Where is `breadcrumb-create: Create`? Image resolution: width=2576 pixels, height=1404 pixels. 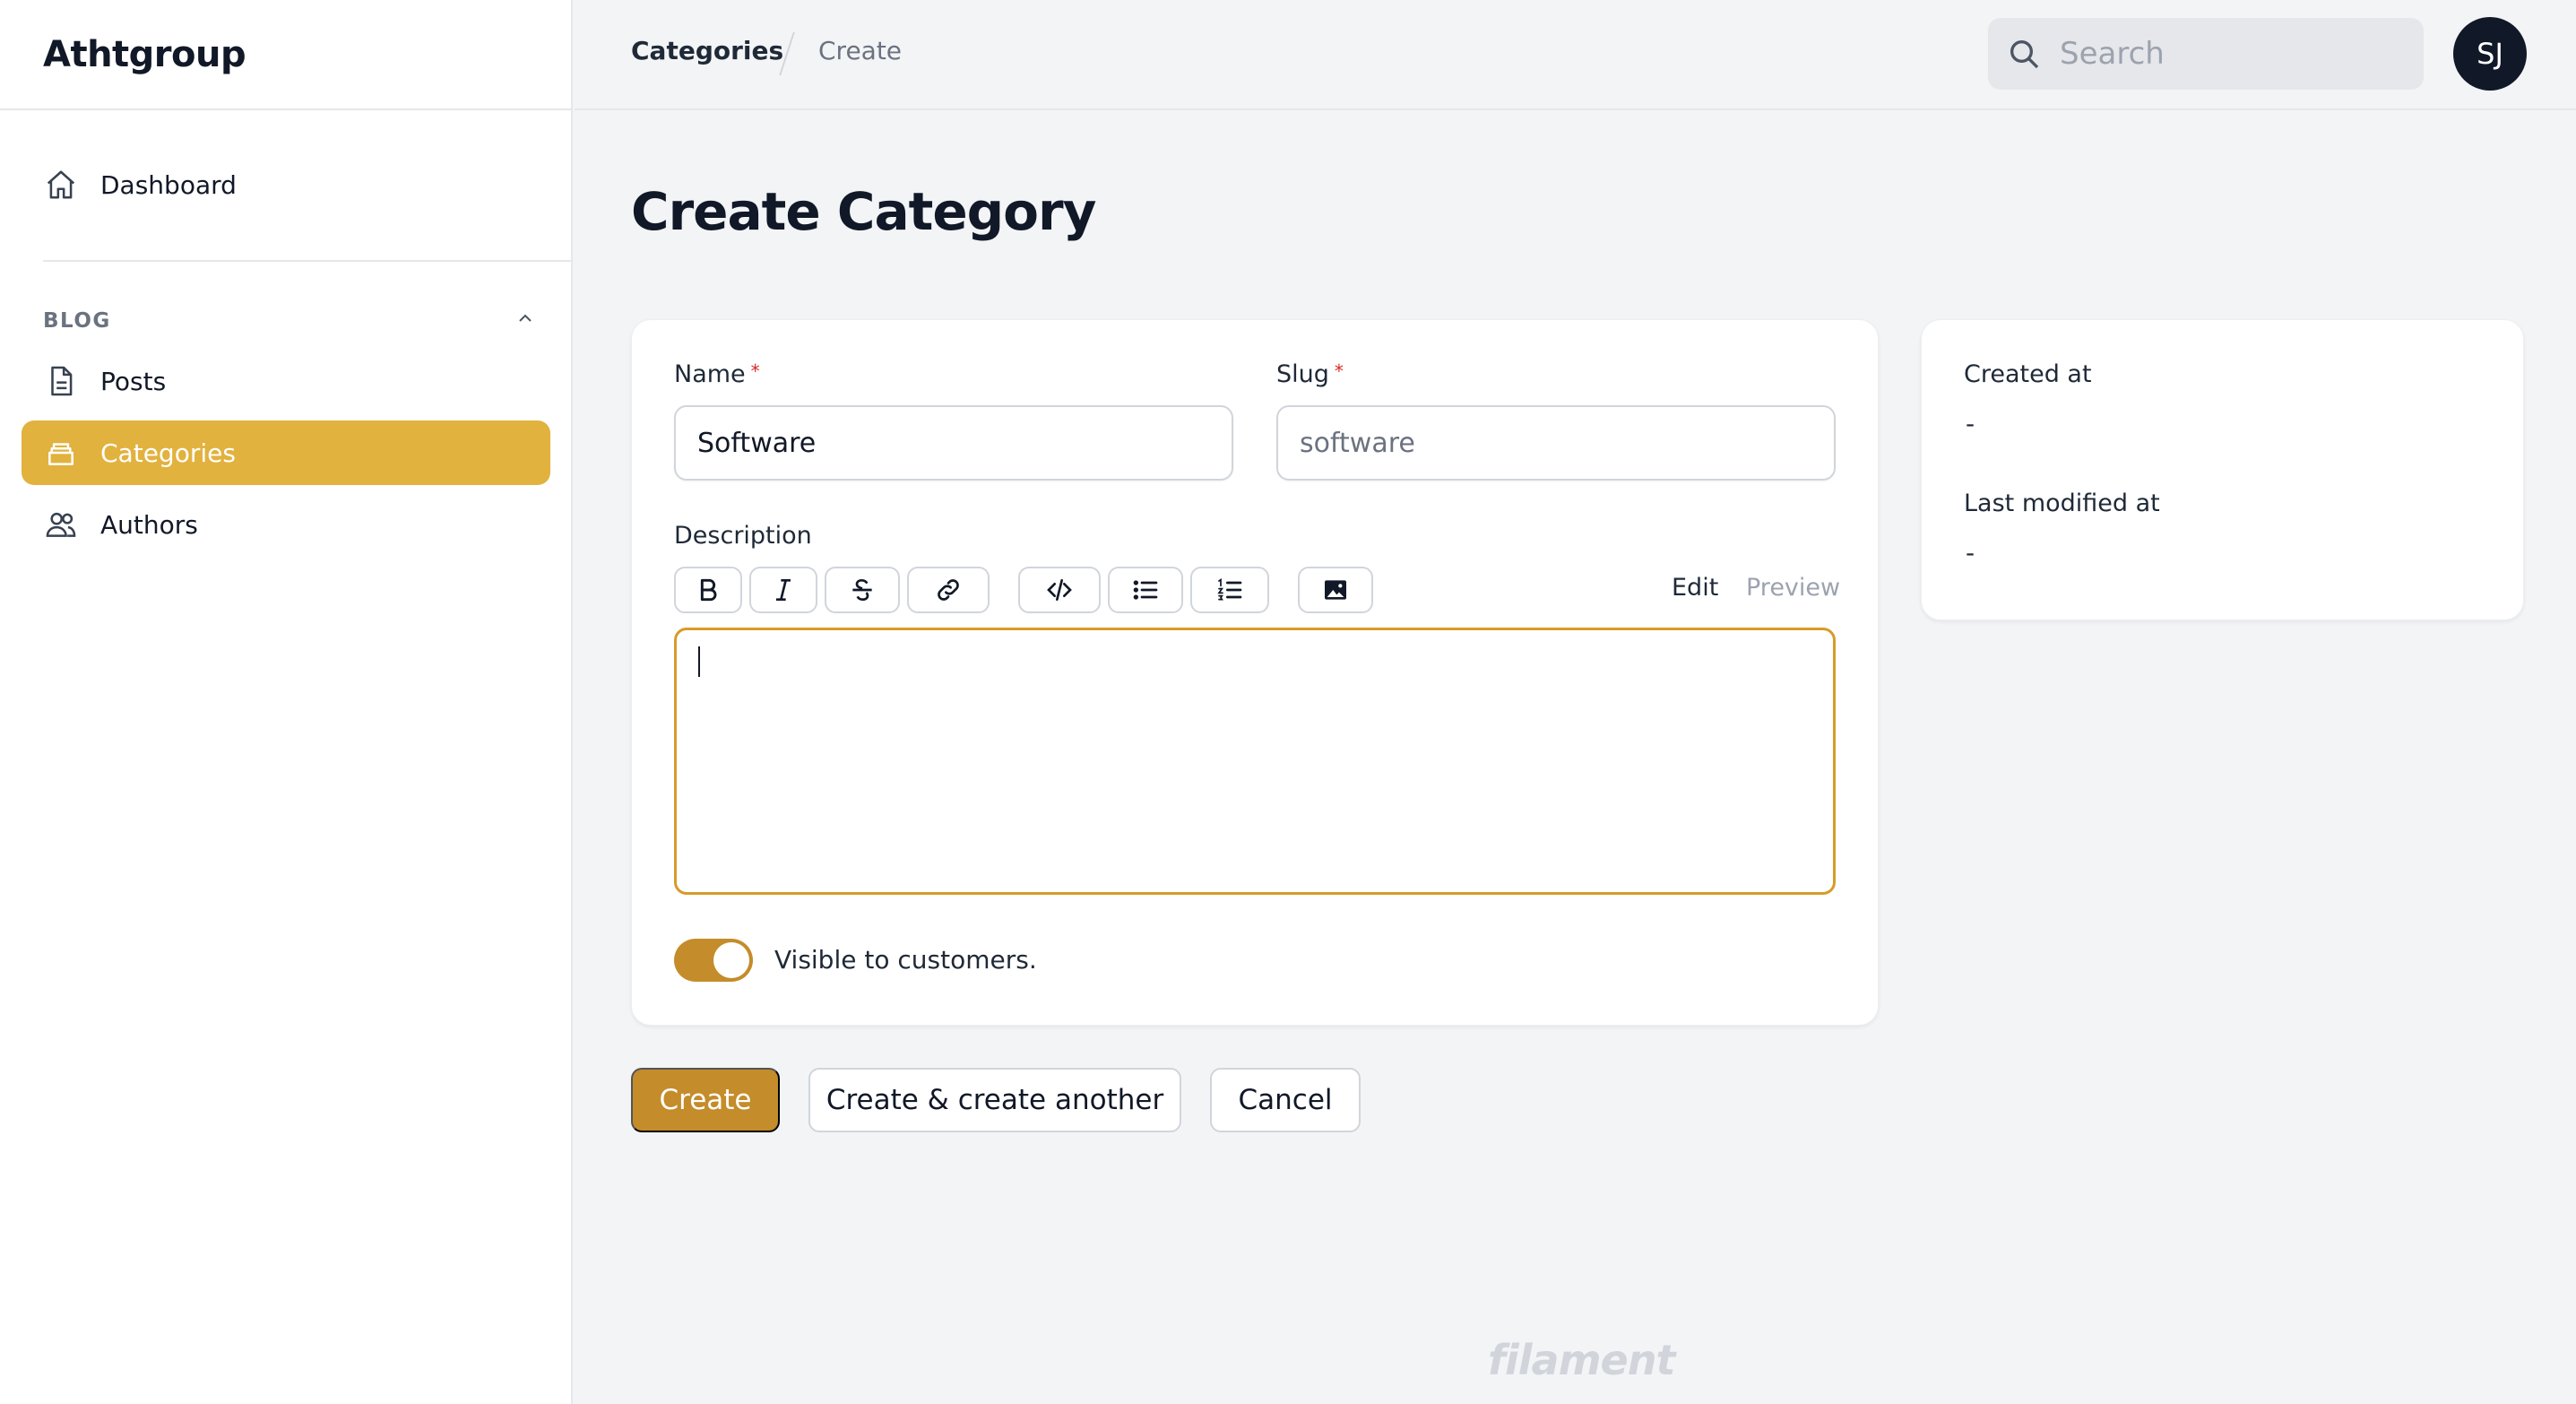
breadcrumb-create: Create is located at coordinates (860, 51).